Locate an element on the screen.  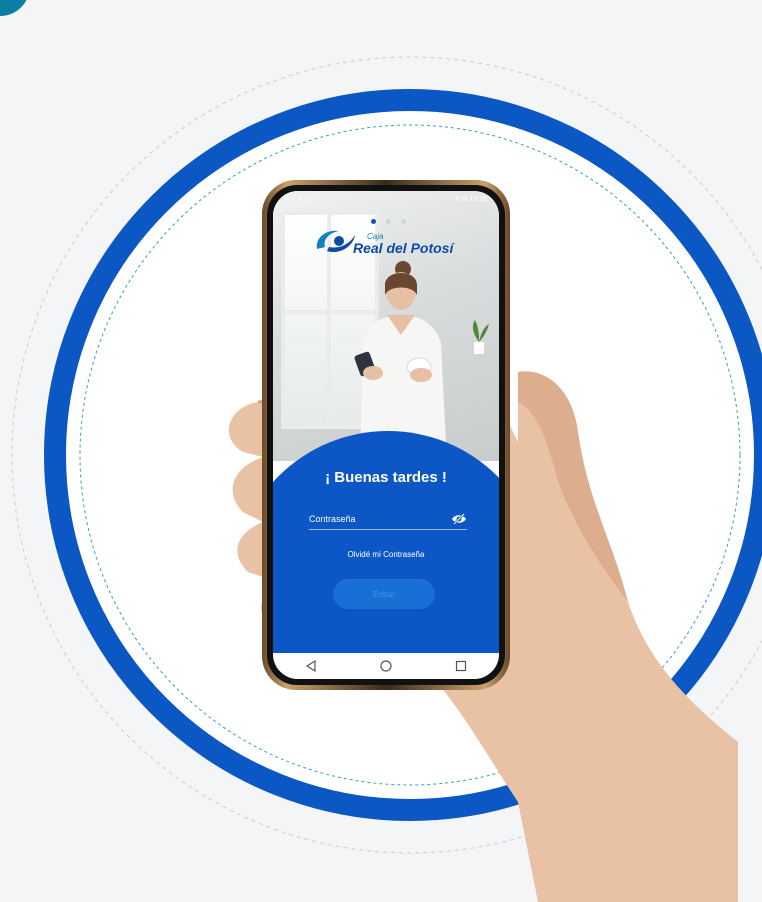
home-circle-icon is located at coordinates (386, 666).